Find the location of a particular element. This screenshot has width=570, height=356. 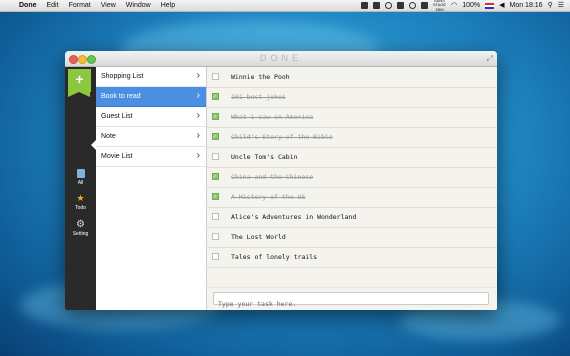

task-text: The Lost World is located at coordinates (258, 237).